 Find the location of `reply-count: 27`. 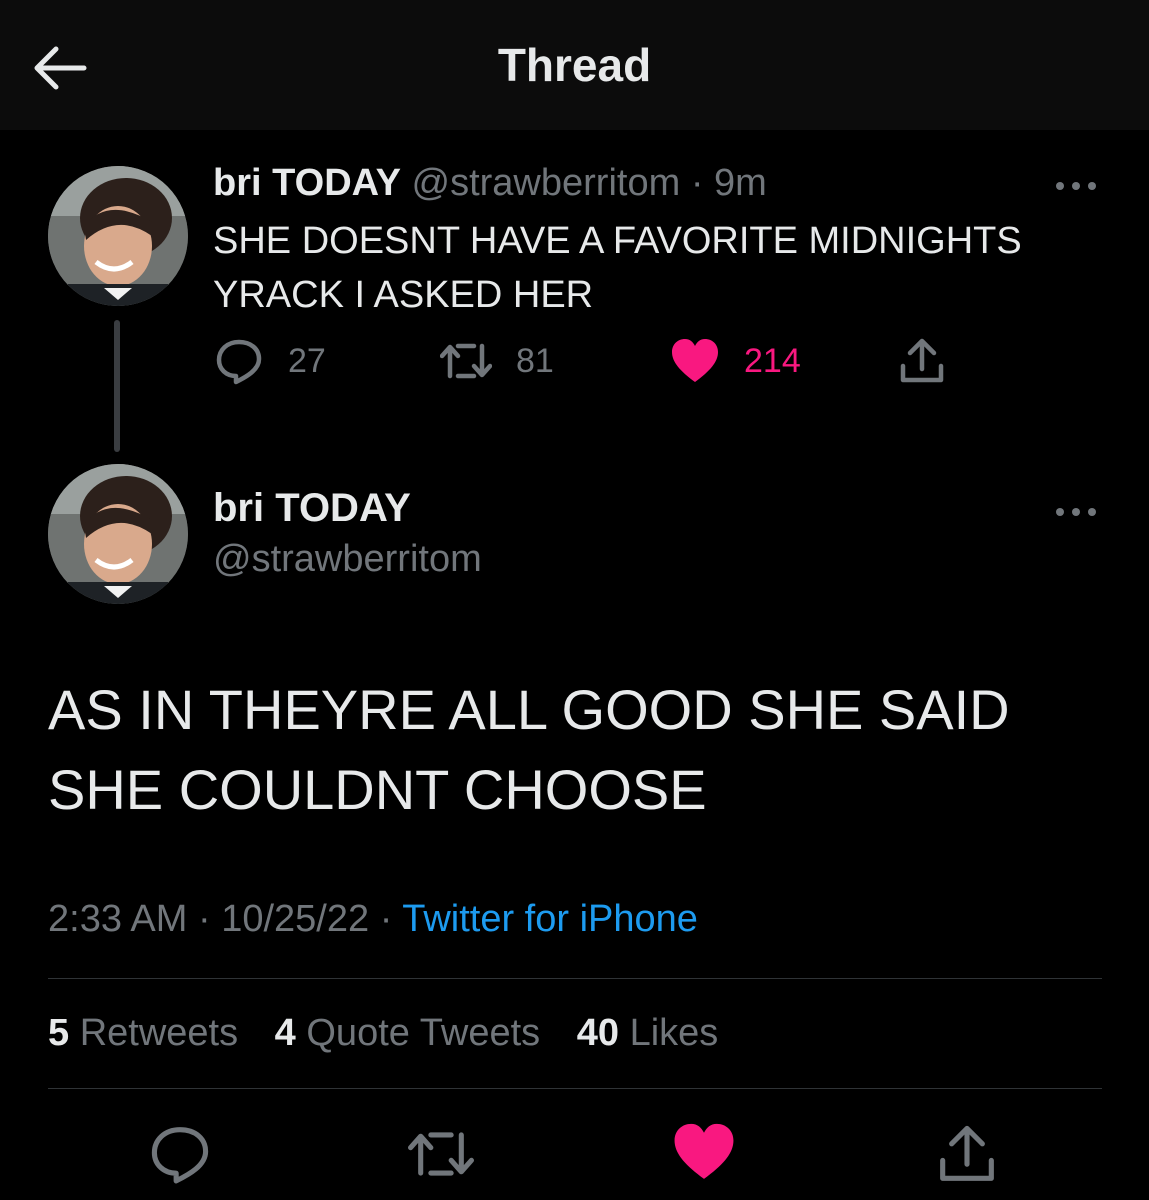

reply-count: 27 is located at coordinates (307, 360).